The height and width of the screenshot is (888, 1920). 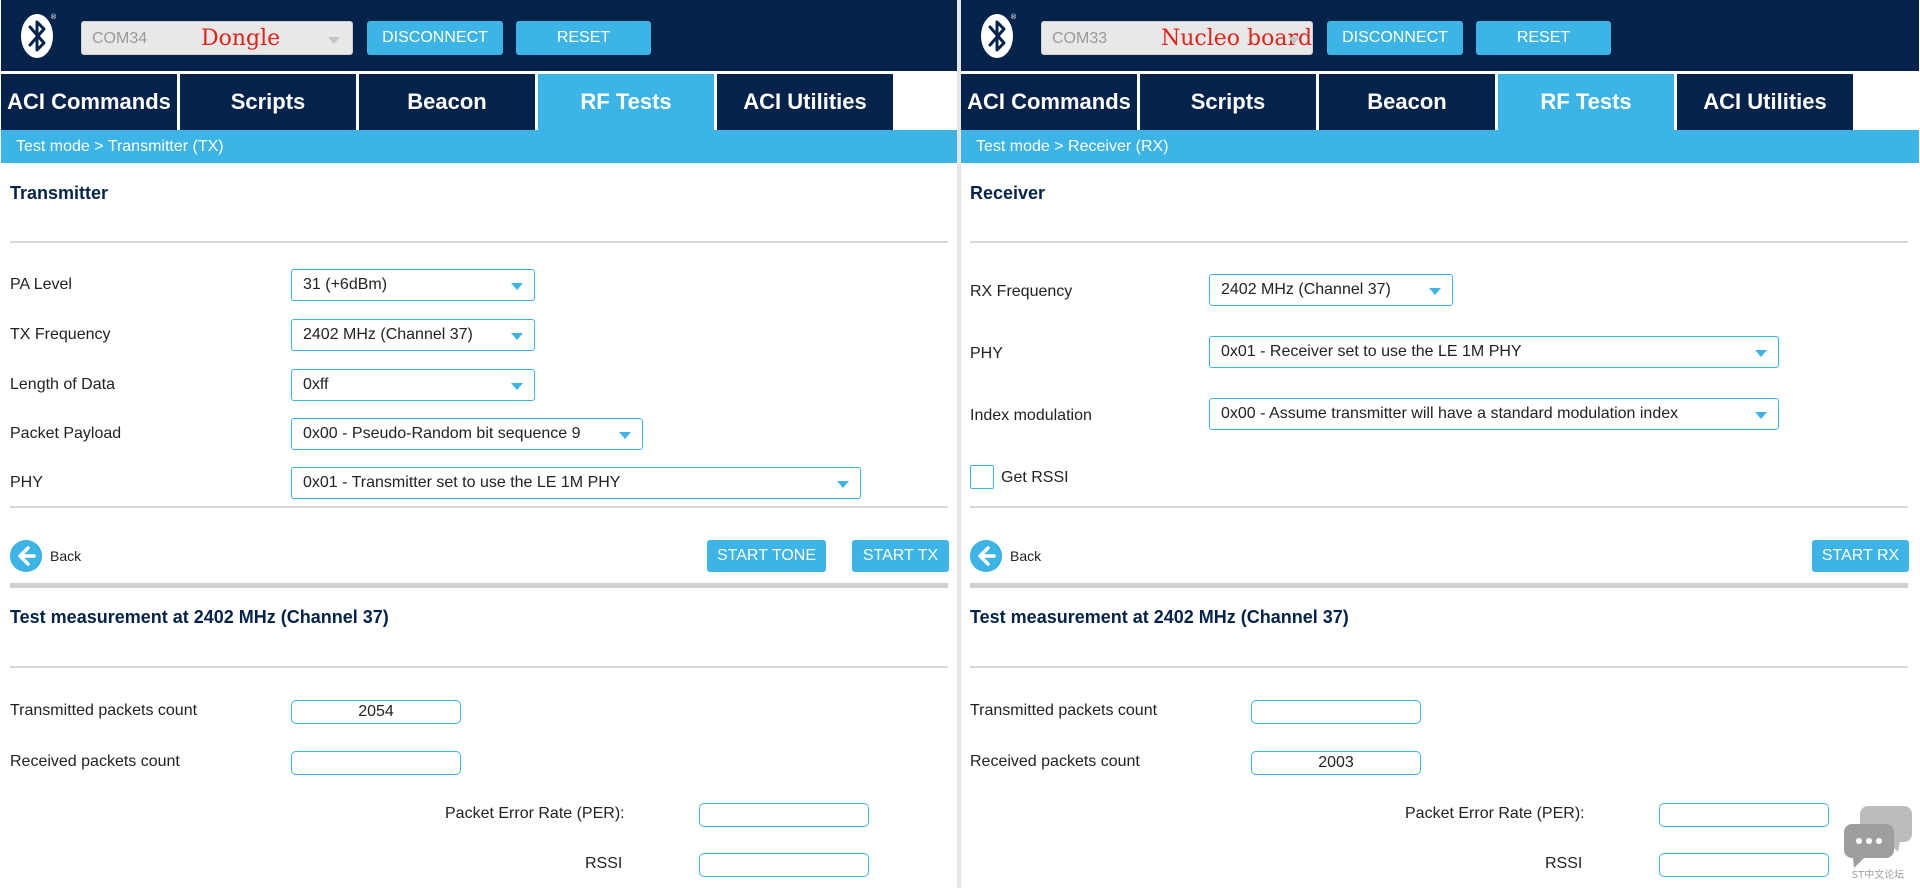 I want to click on rx-frequency-value: 2402 MHz (Channel 37), so click(x=1306, y=289).